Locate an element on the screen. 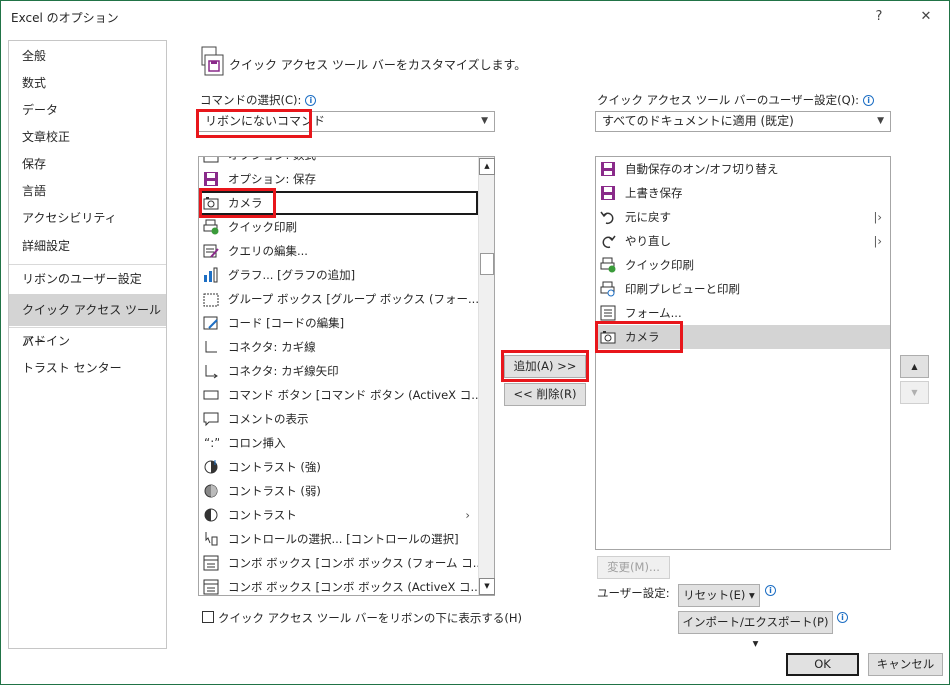 Image resolution: width=950 pixels, height=685 pixels. list-item: コメントの表示 is located at coordinates (338, 419).